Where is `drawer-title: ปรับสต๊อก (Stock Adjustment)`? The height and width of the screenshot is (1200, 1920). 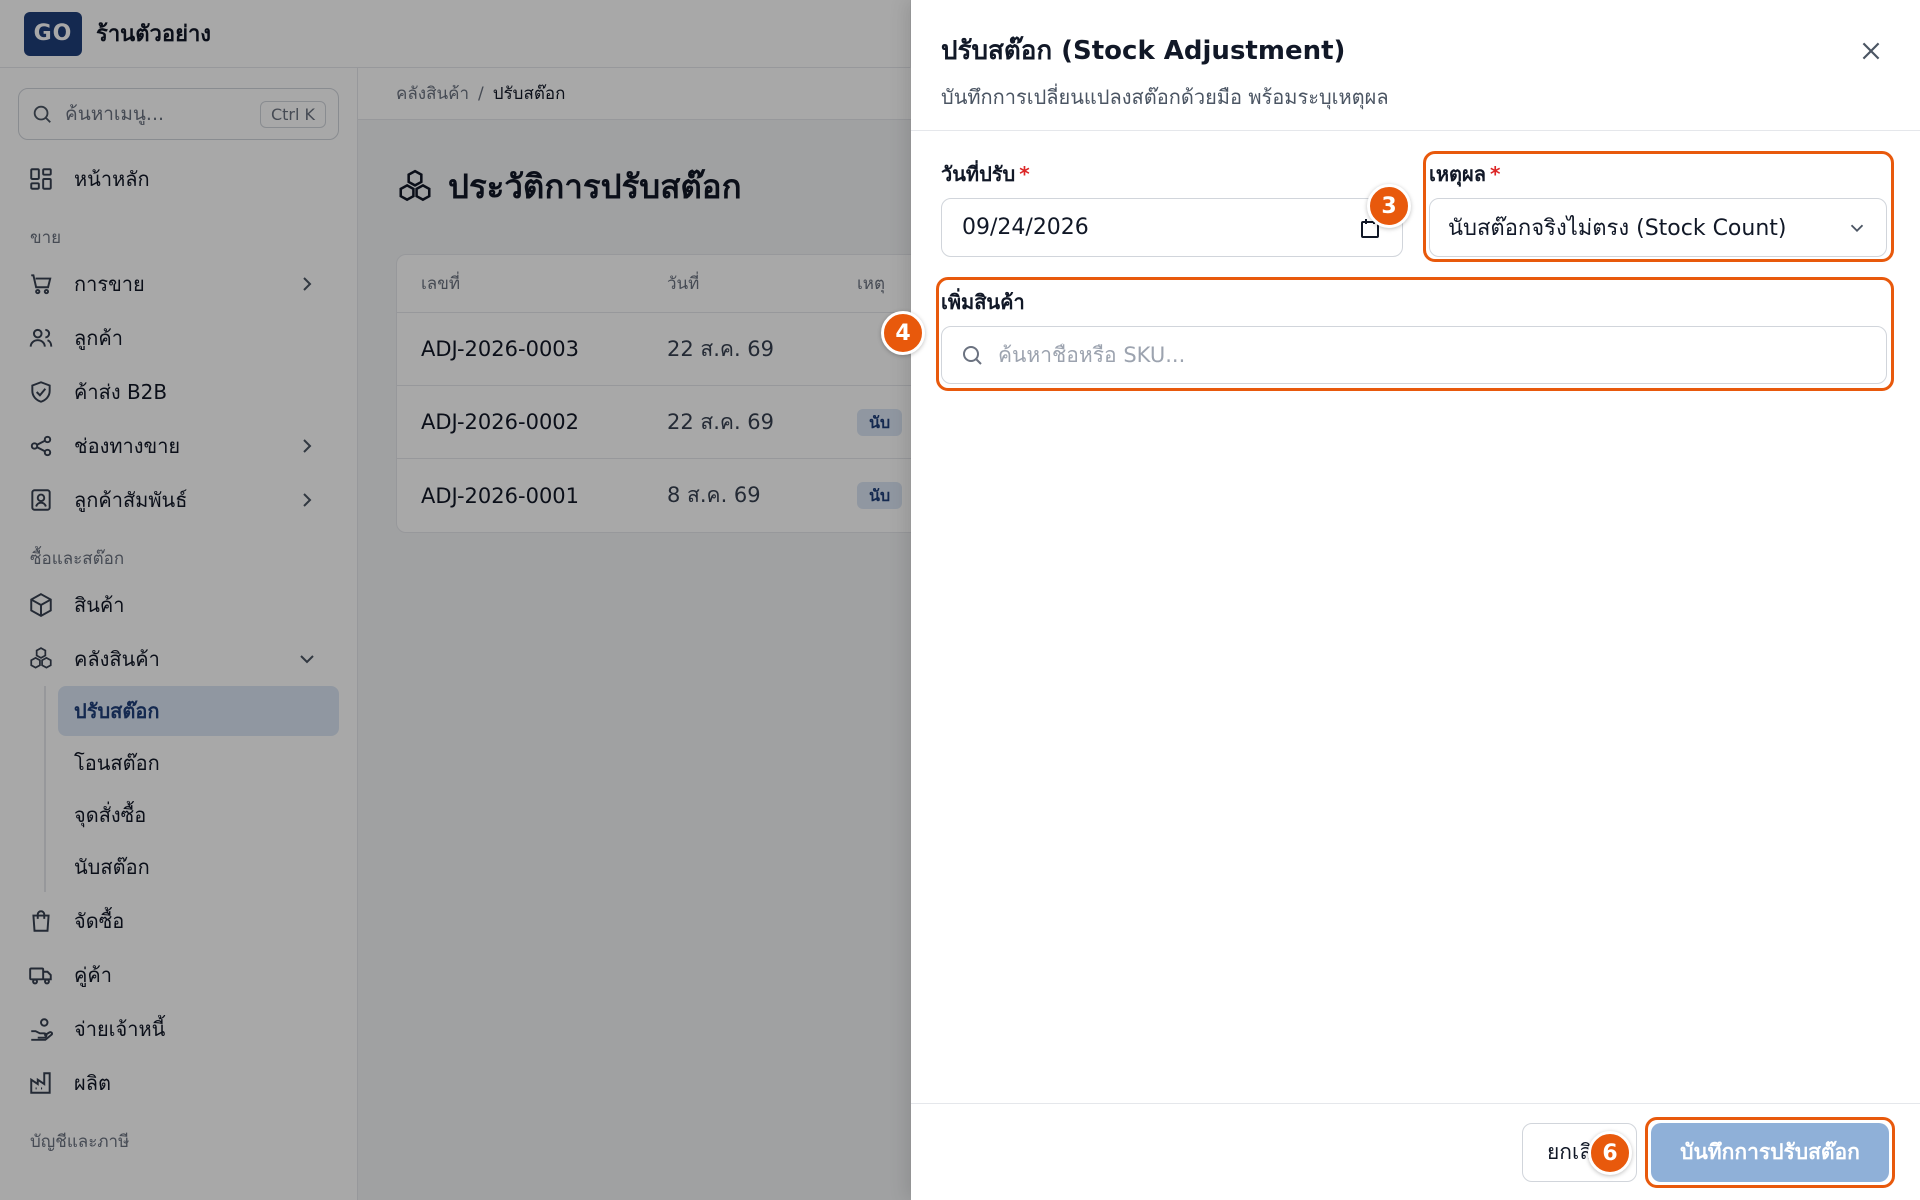 drawer-title: ปรับสต๊อก (Stock Adjustment) is located at coordinates (1143, 51).